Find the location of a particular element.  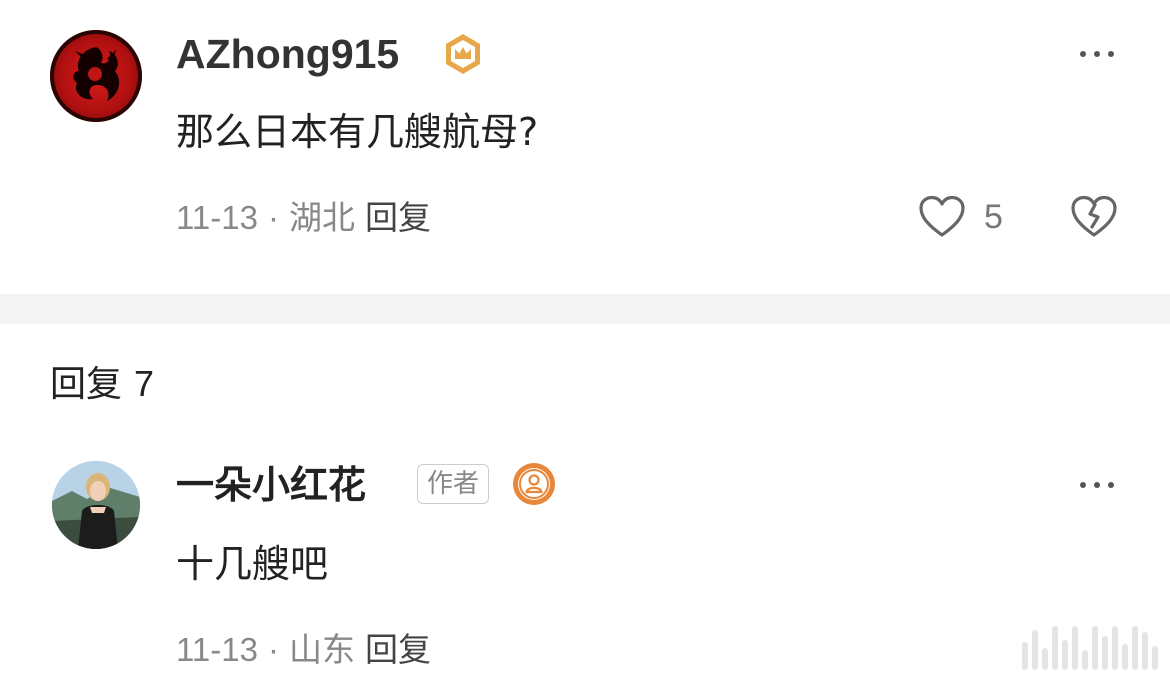

dislike-button is located at coordinates (1094, 219).